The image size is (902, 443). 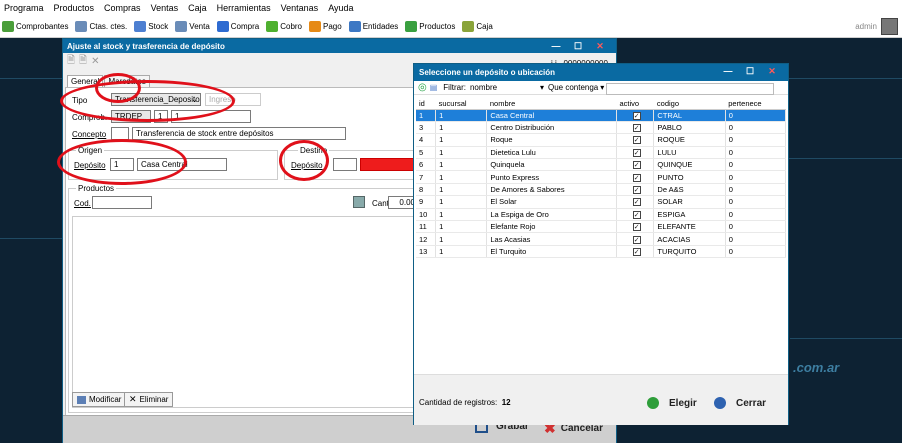 I want to click on menu-item-caja: Caja, so click(x=197, y=8).